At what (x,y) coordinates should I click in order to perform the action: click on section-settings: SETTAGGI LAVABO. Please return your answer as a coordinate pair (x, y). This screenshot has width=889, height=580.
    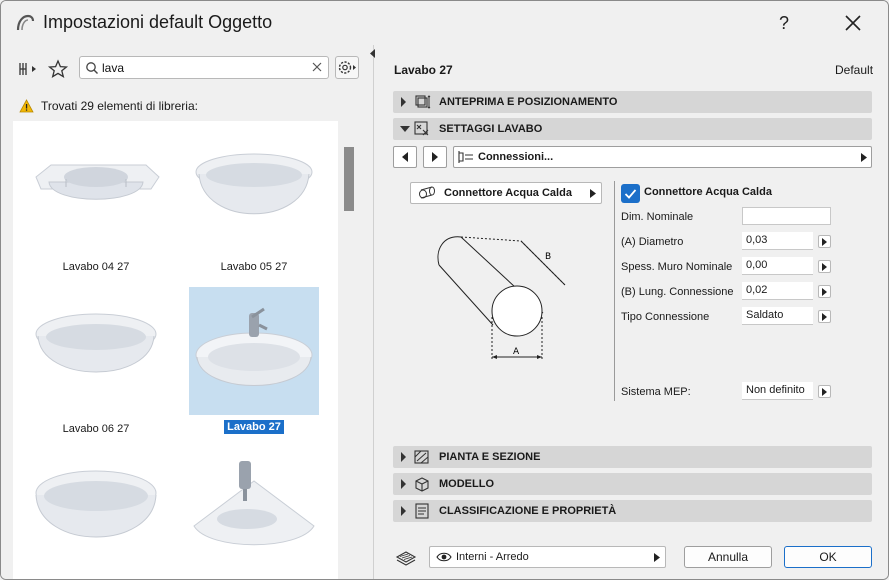
    Looking at the image, I should click on (632, 129).